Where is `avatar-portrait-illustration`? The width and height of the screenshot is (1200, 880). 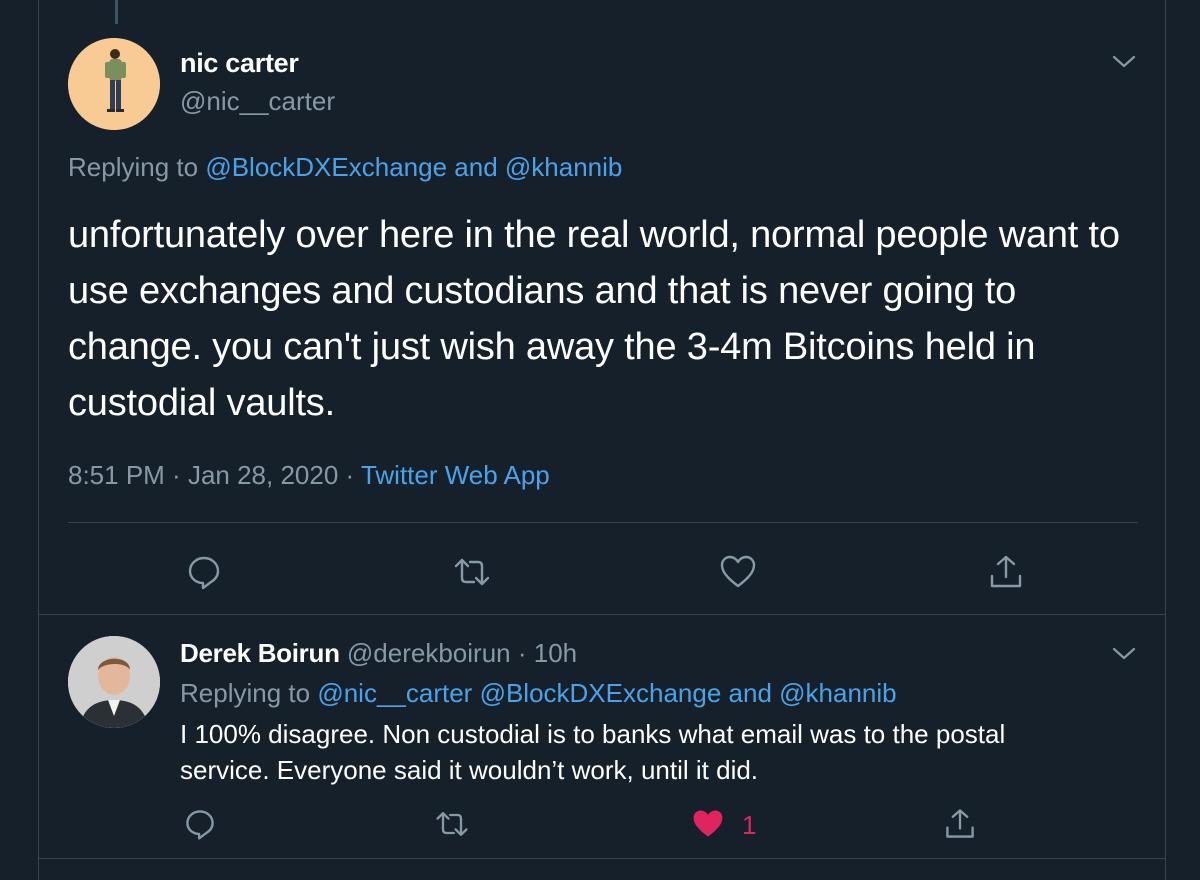 avatar-portrait-illustration is located at coordinates (114, 682).